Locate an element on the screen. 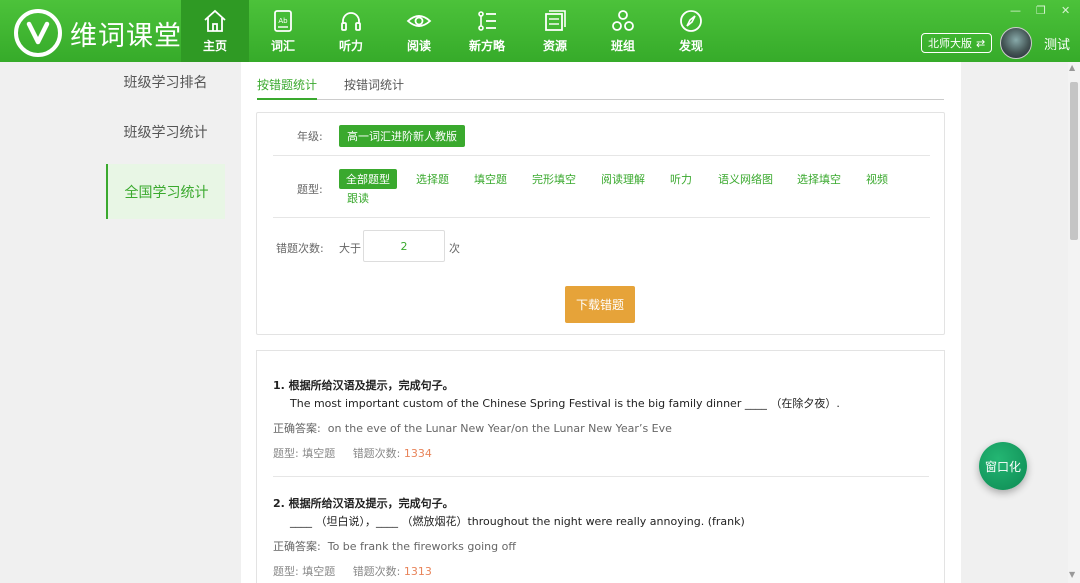  type-option-semantic-map: 语义网络图 is located at coordinates (745, 179).